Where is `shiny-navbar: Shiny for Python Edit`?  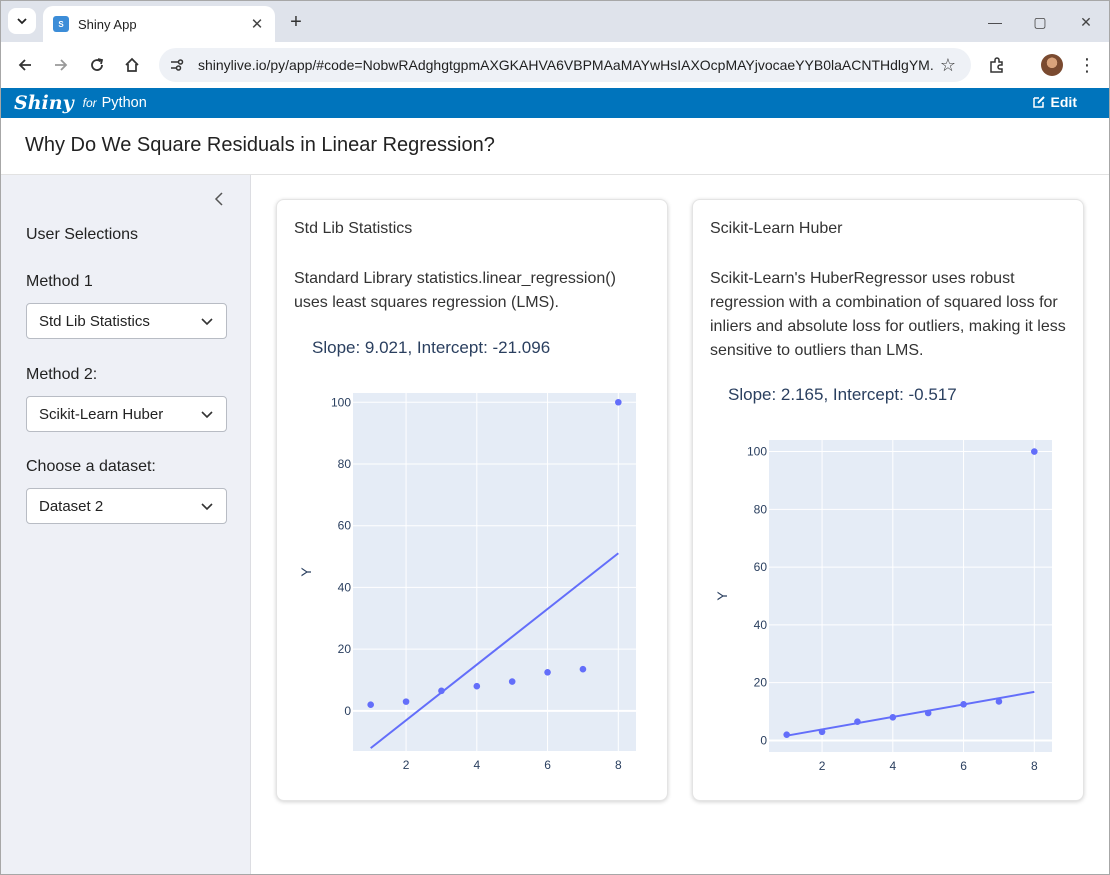 shiny-navbar: Shiny for Python Edit is located at coordinates (555, 103).